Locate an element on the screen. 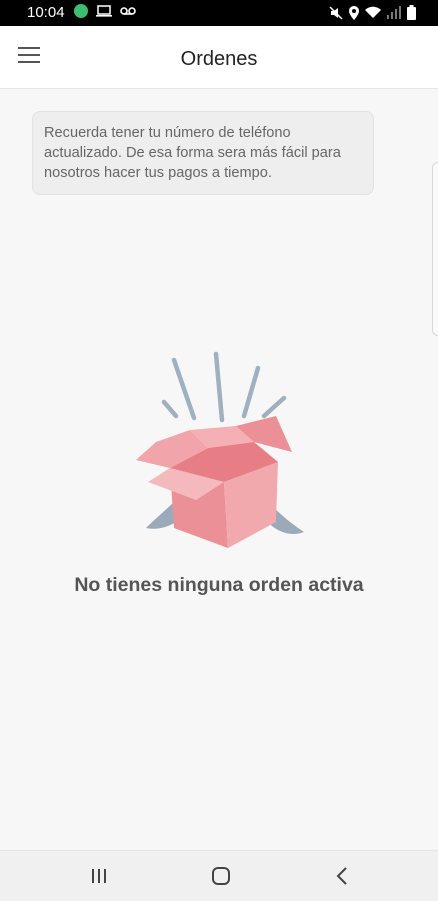 This screenshot has height=901, width=438. empty-state-message: No tienes ninguna orden activa is located at coordinates (219, 585).